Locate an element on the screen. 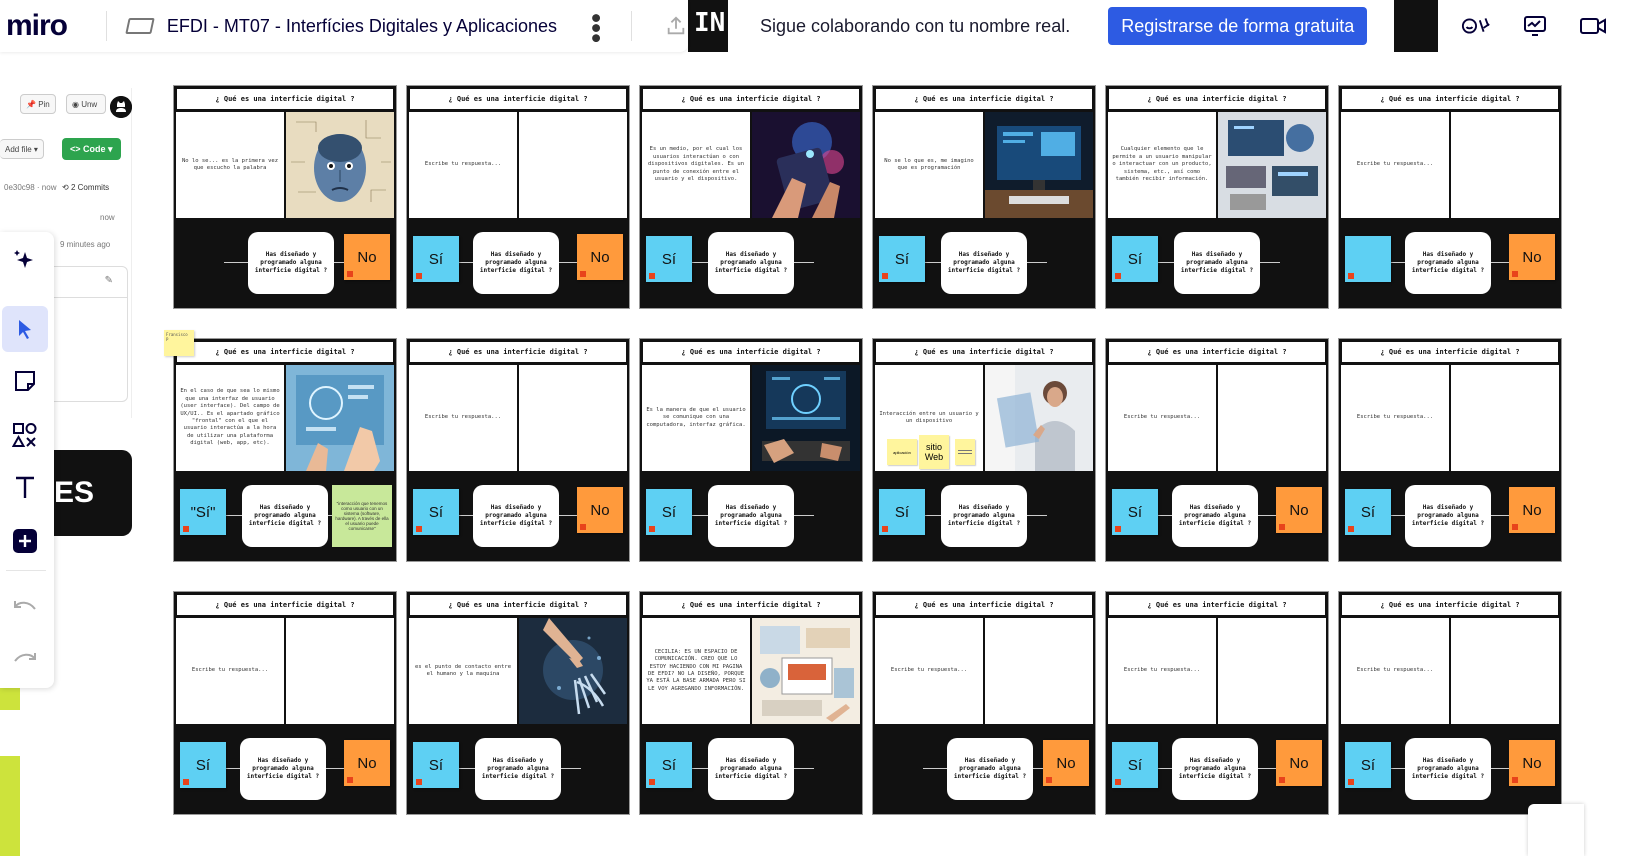  video-icon is located at coordinates (1593, 26).